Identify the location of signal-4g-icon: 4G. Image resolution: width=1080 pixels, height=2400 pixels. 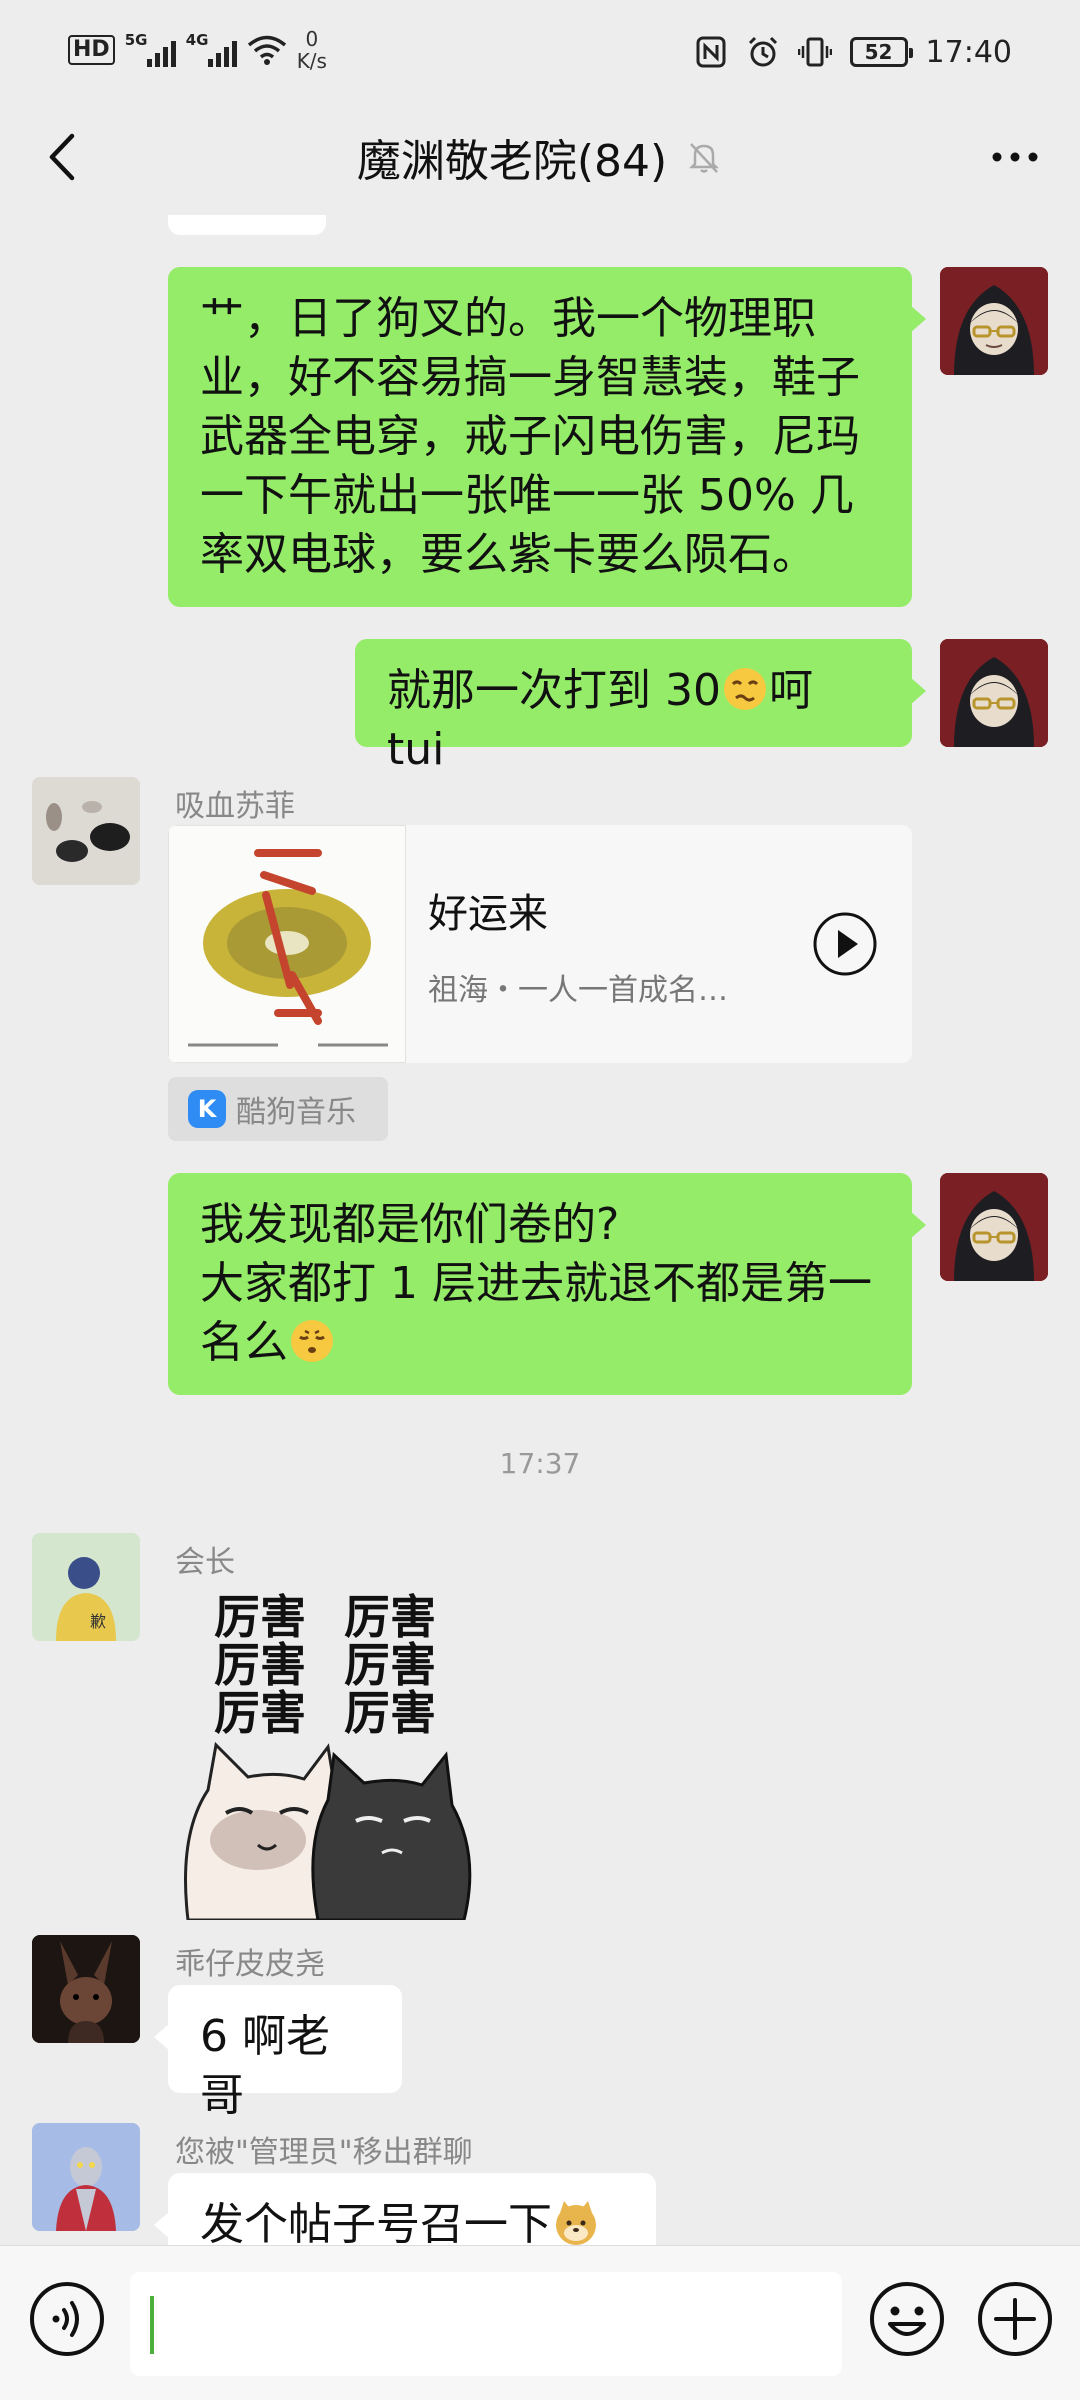
(211, 49).